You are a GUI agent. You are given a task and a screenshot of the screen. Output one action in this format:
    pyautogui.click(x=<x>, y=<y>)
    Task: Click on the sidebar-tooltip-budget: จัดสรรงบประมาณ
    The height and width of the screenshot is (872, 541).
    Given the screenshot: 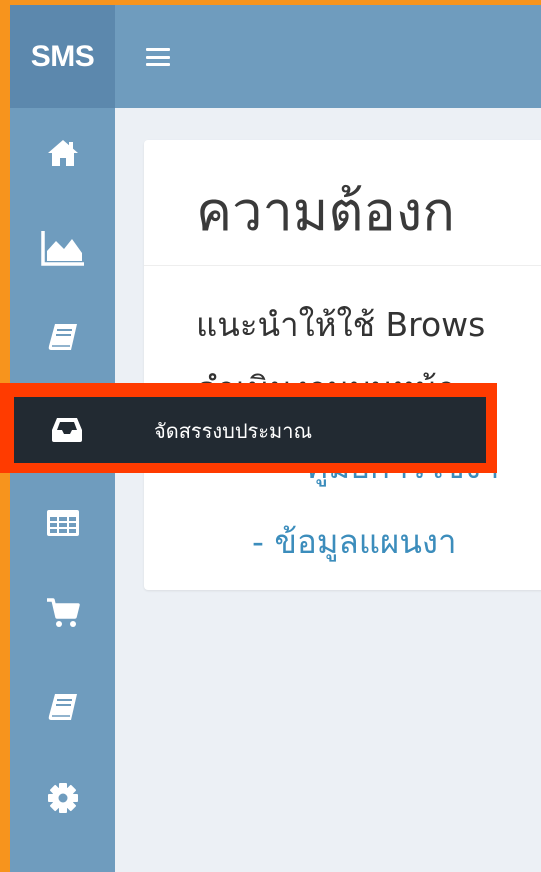 What is the action you would take?
    pyautogui.click(x=250, y=430)
    